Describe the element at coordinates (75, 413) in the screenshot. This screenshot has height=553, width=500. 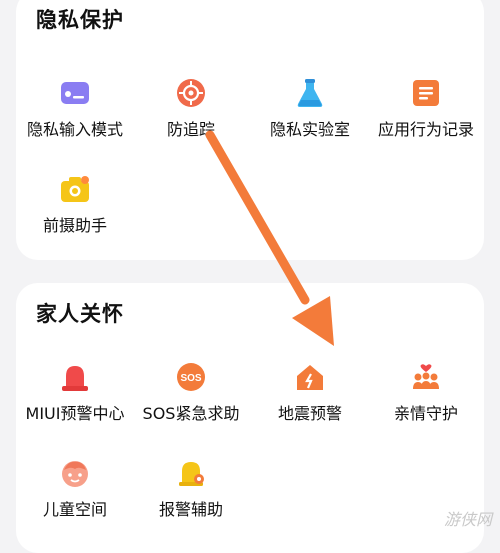
I see `miui-alert-center-label: MIUI预警中心` at that location.